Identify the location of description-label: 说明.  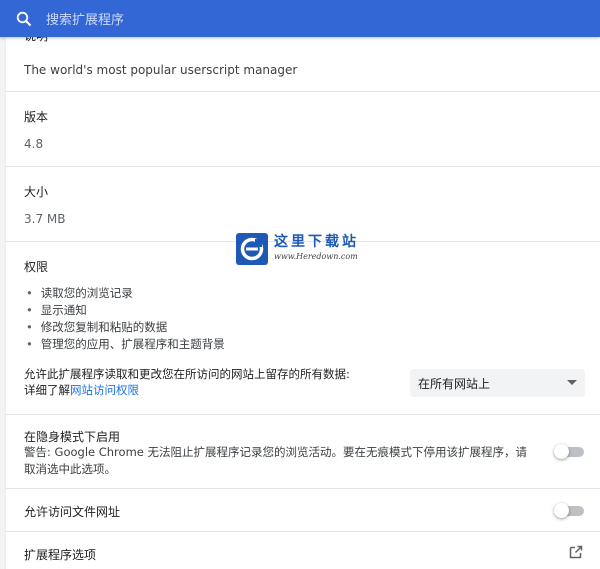
(36, 40).